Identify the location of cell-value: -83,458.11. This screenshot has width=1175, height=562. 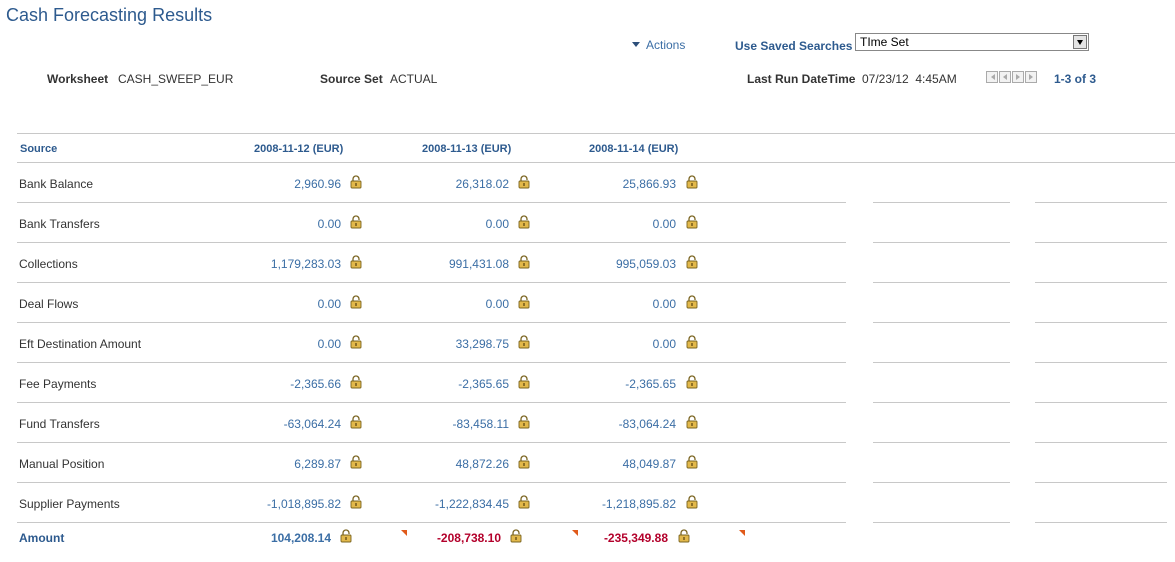
(444, 424).